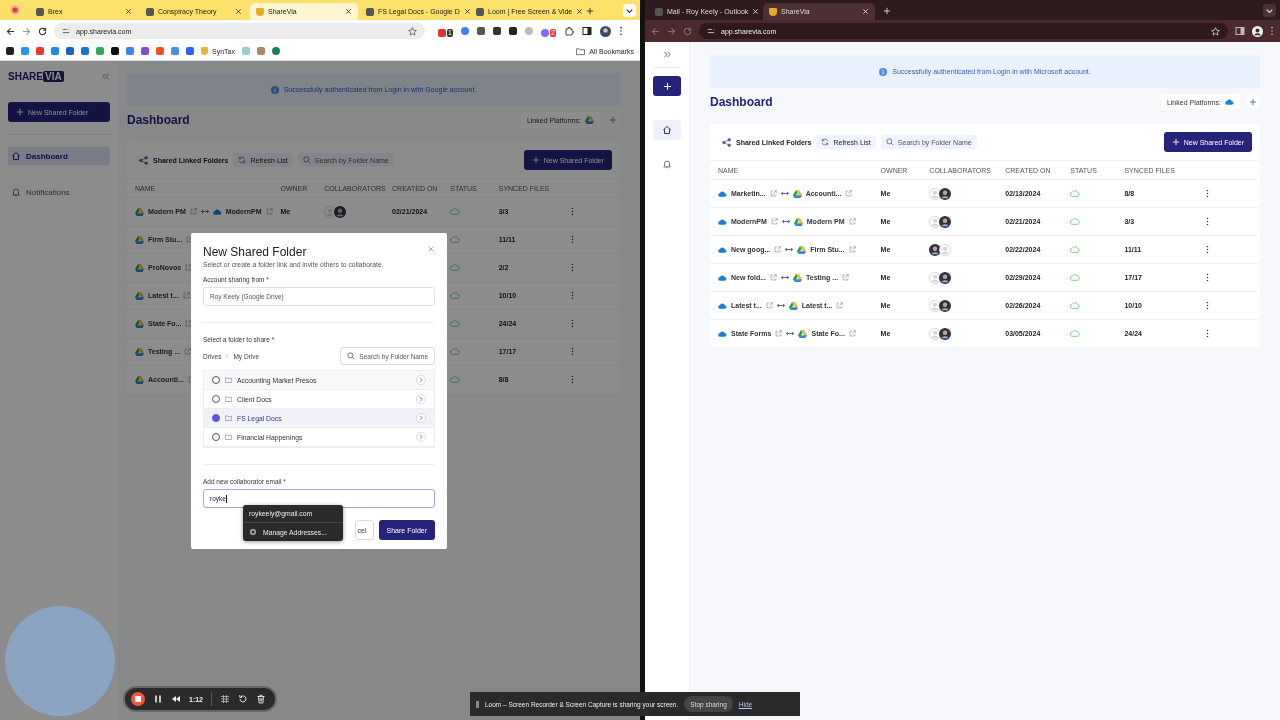 This screenshot has width=1280, height=720. I want to click on back-icon, so click(10, 31).